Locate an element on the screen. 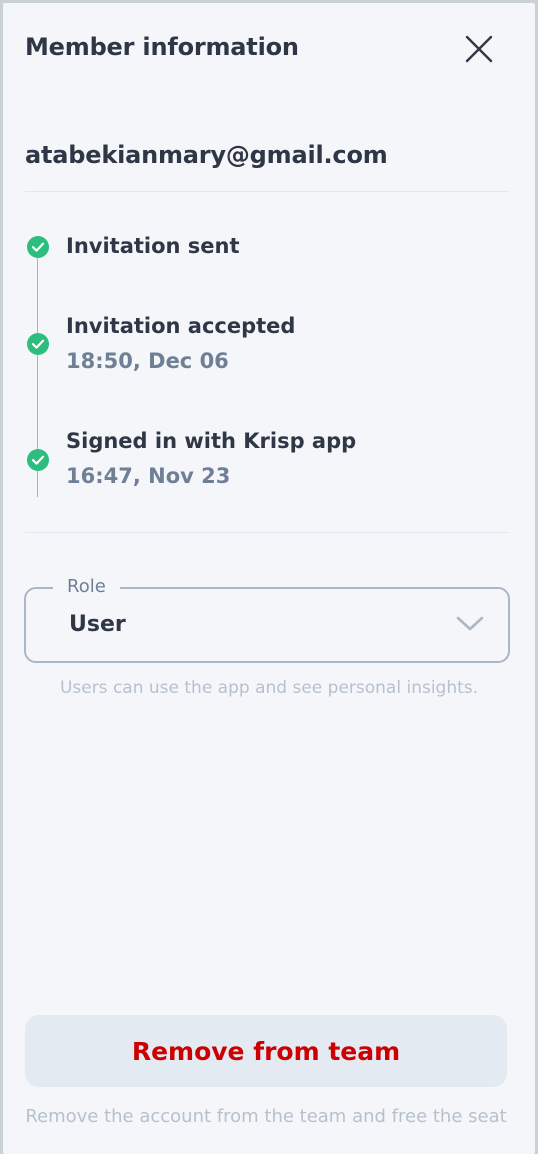  timeline-step-title: Invitation sent is located at coordinates (153, 246).